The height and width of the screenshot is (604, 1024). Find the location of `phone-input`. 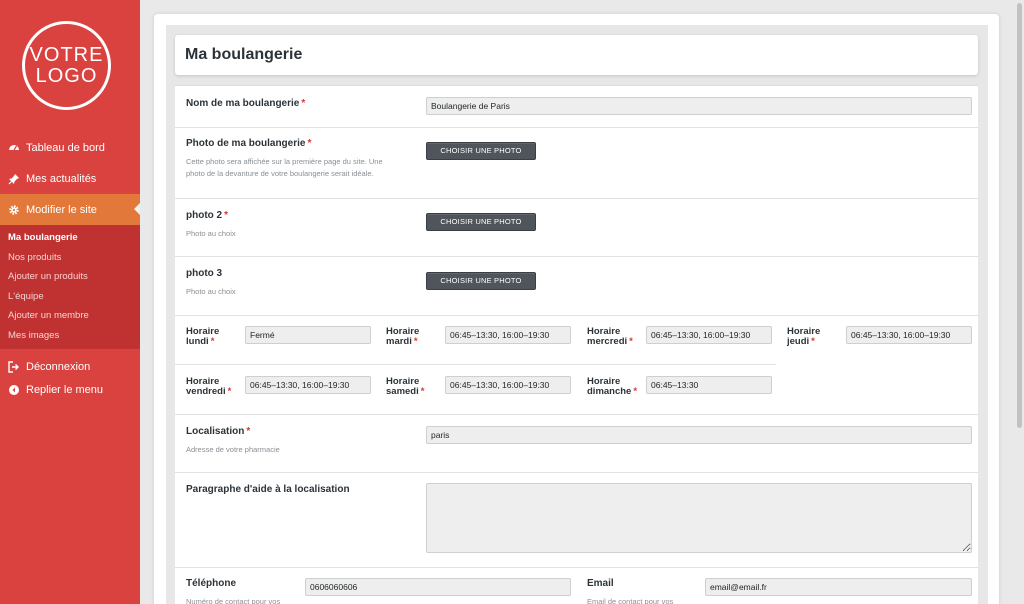

phone-input is located at coordinates (438, 587).